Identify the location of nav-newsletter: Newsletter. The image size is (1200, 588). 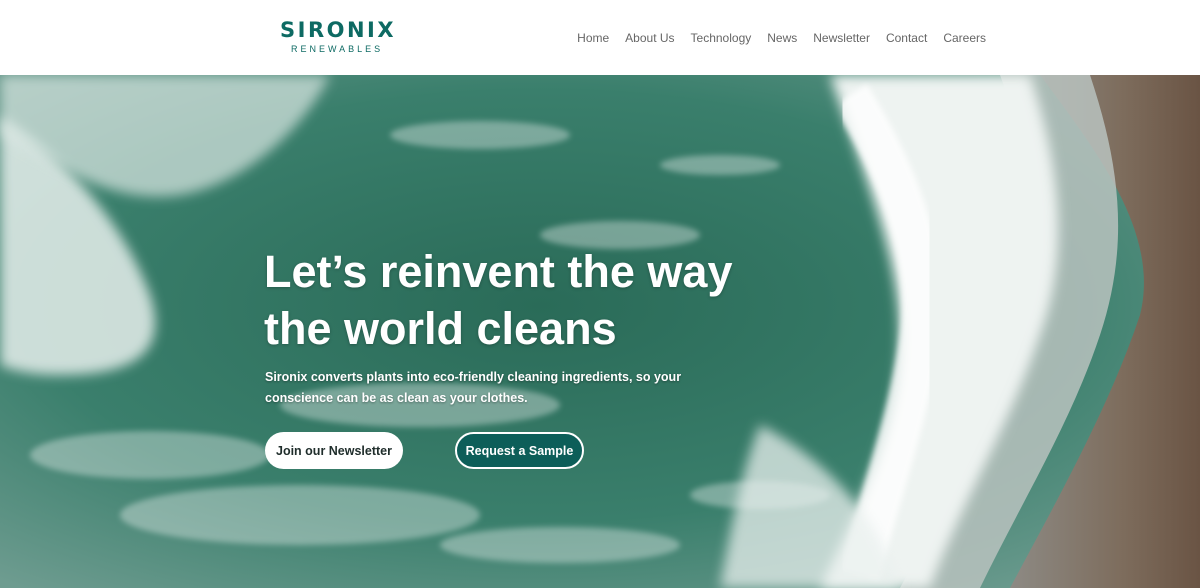
(841, 38).